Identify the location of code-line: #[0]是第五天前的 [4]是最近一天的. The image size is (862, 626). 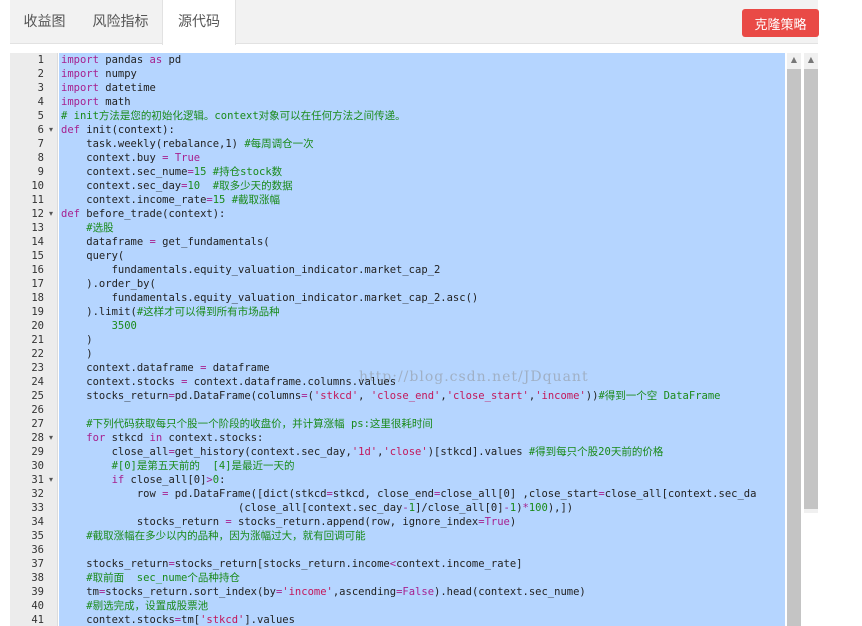
(178, 466).